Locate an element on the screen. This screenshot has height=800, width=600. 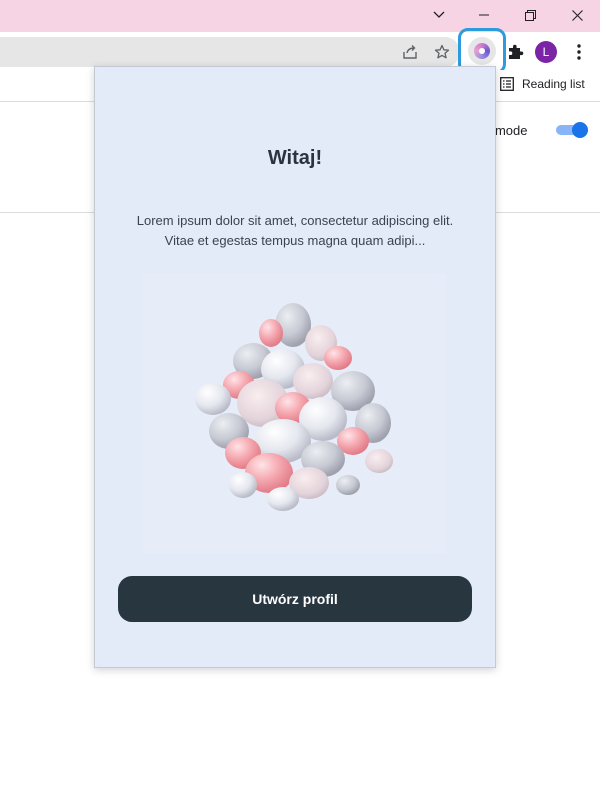
extension-logo-icon is located at coordinates (482, 51).